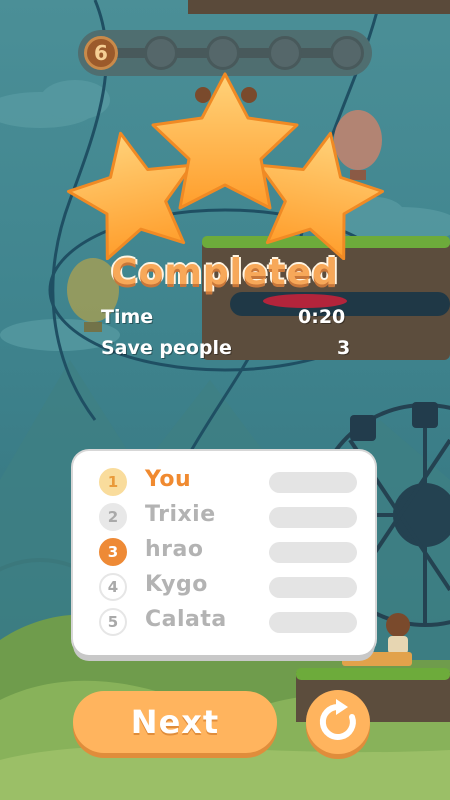 This screenshot has width=450, height=800. Describe the element at coordinates (224, 482) in the screenshot. I see `leaderboard-row: 1 You` at that location.